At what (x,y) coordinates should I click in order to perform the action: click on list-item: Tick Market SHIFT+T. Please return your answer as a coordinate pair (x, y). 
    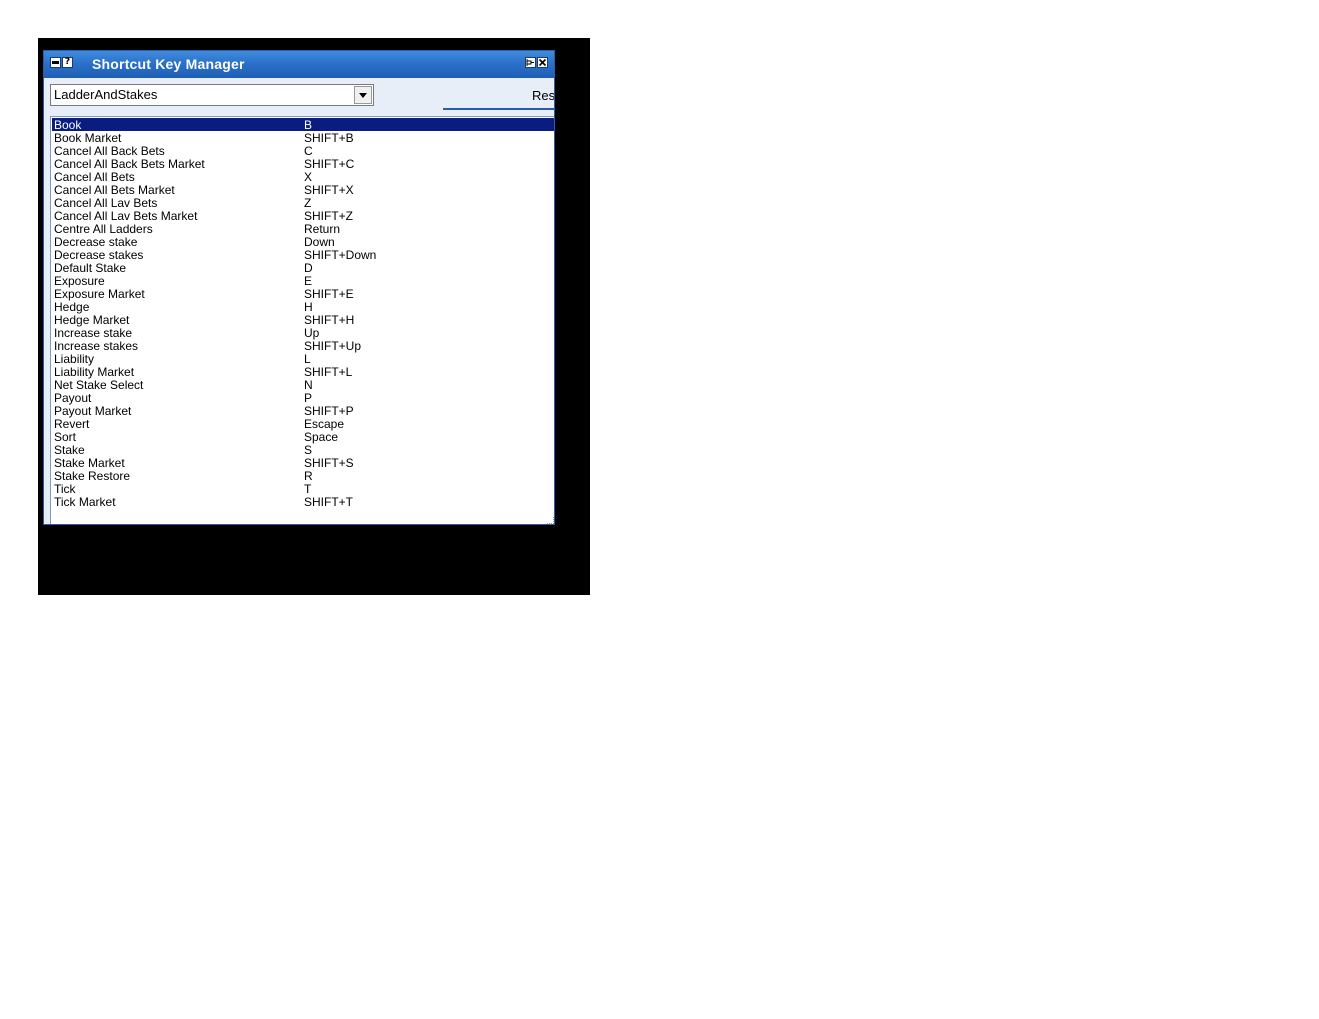
    Looking at the image, I should click on (303, 502).